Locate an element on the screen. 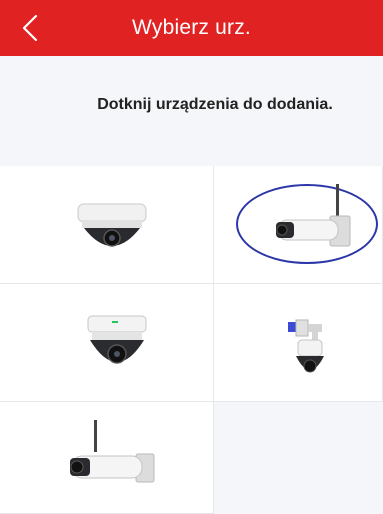 The height and width of the screenshot is (514, 383). dome-camera-icon is located at coordinates (112, 225).